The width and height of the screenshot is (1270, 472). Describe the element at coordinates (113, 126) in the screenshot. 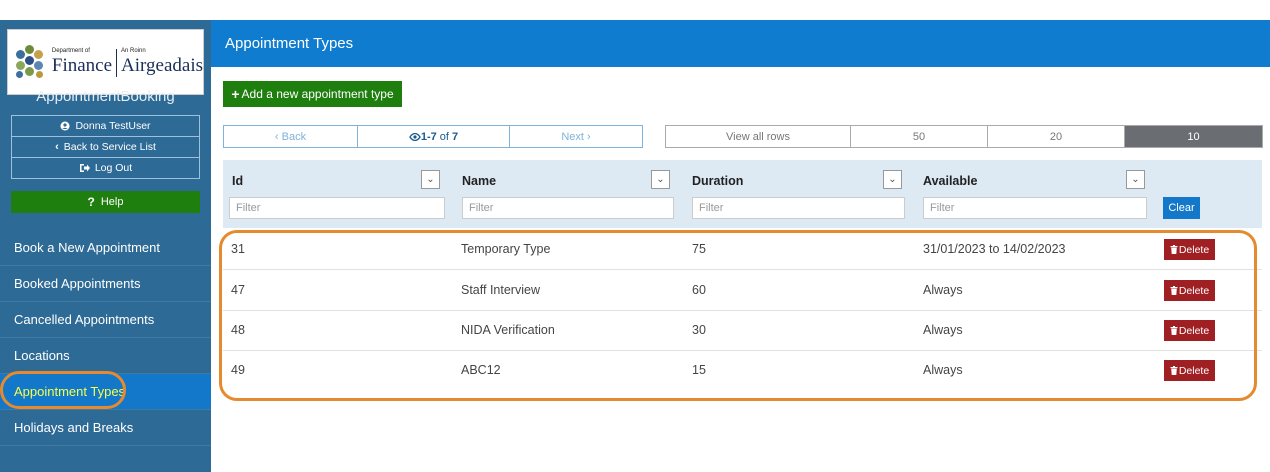

I see `user-name: Donna TestUser` at that location.